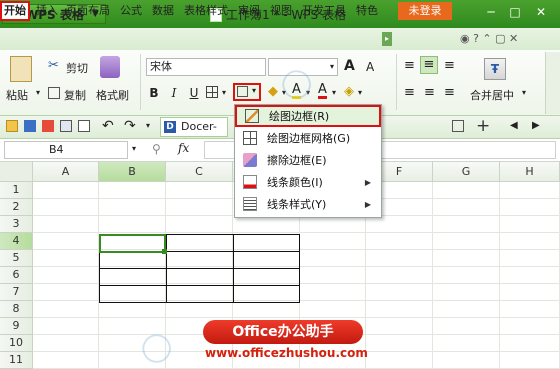  Describe the element at coordinates (242, 91) in the screenshot. I see `draw-border-icon` at that location.